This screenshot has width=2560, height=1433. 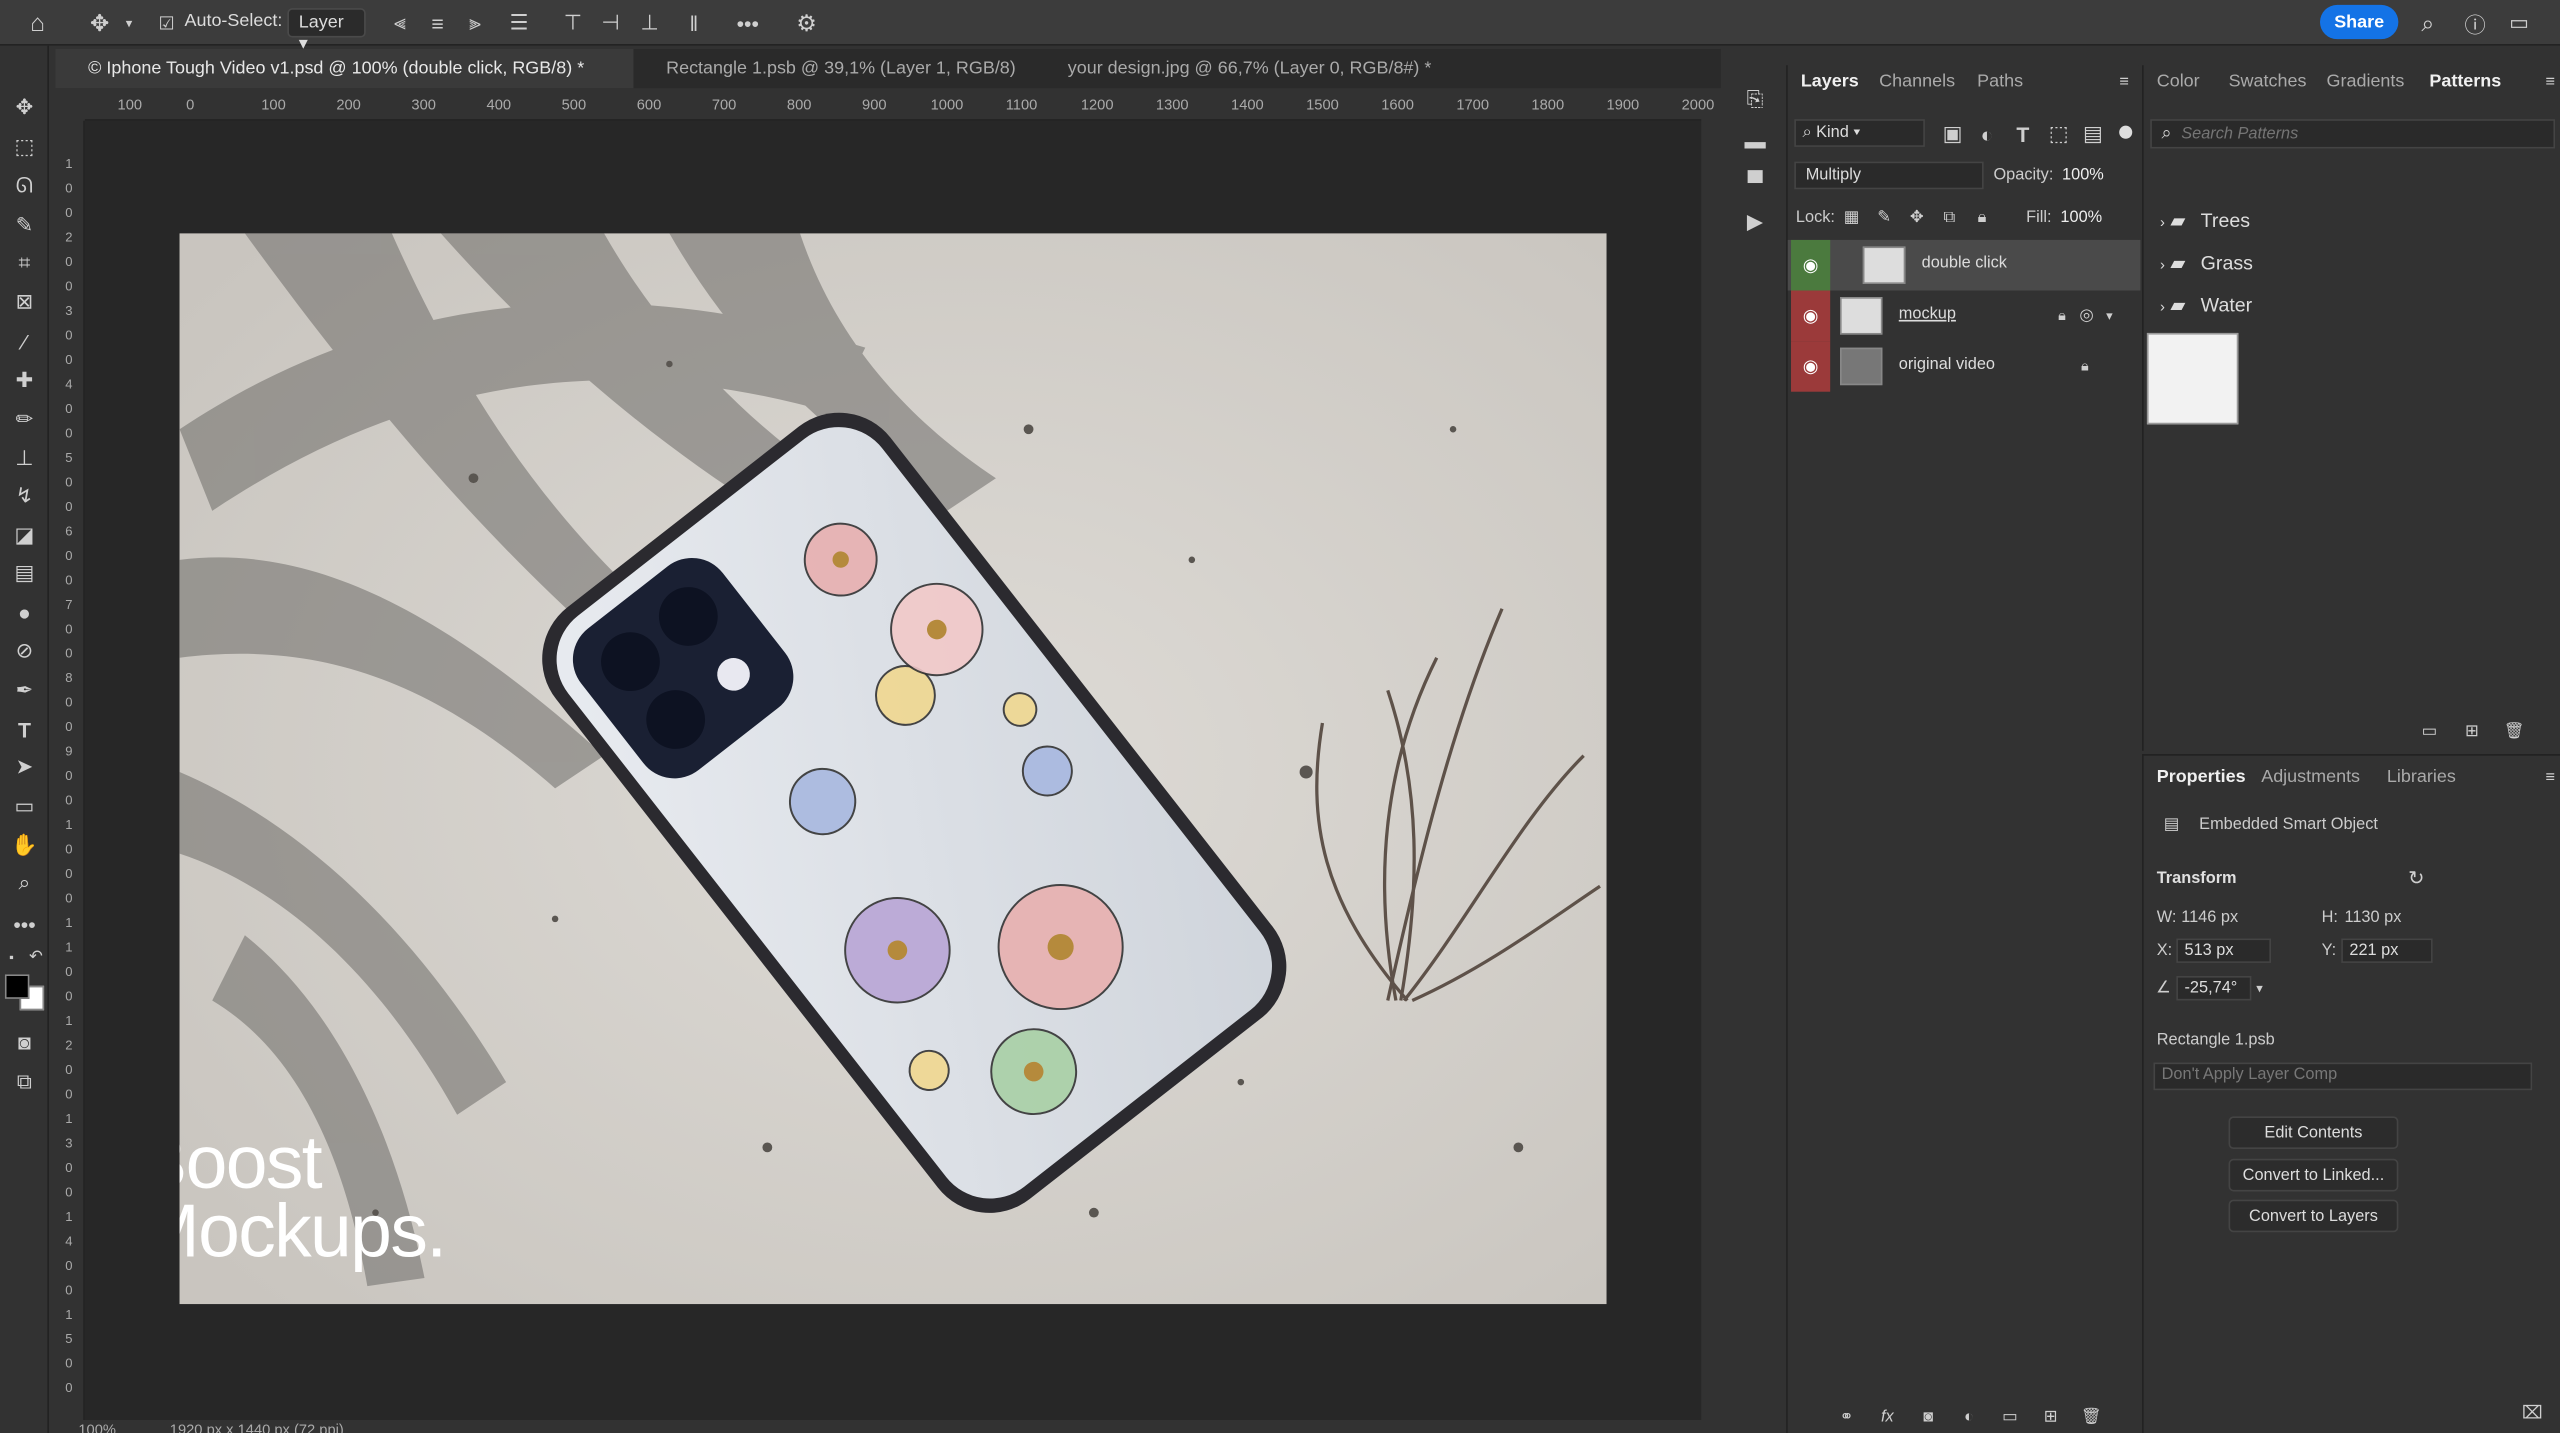 I want to click on y-field: 221 px, so click(x=2387, y=950).